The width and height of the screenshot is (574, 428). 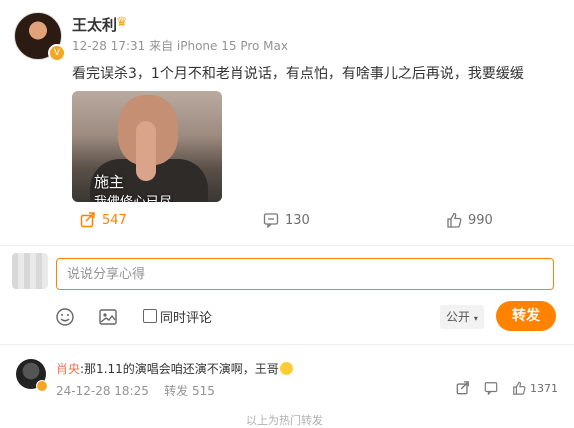 What do you see at coordinates (286, 368) in the screenshot?
I see `surprised-emoji-icon` at bounding box center [286, 368].